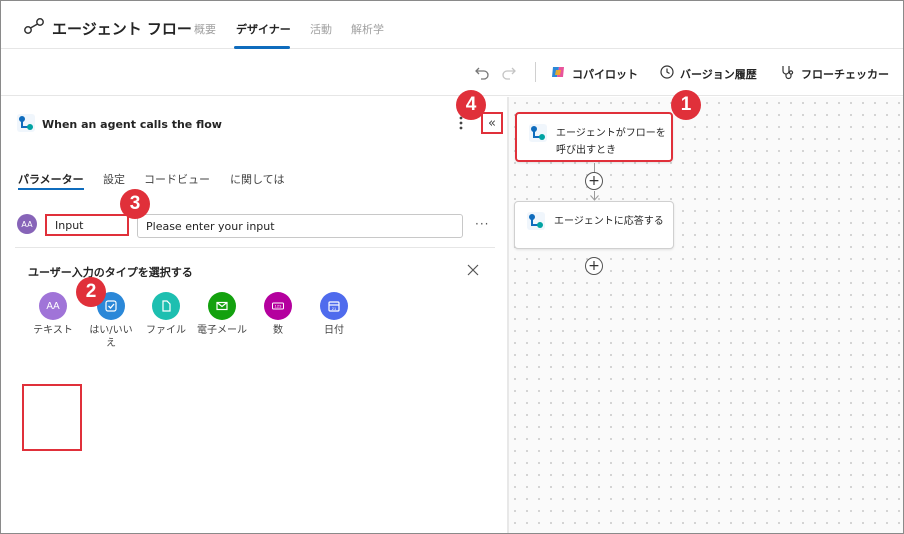 This screenshot has width=904, height=534. What do you see at coordinates (263, 29) in the screenshot?
I see `tab-designer: デザイナー` at bounding box center [263, 29].